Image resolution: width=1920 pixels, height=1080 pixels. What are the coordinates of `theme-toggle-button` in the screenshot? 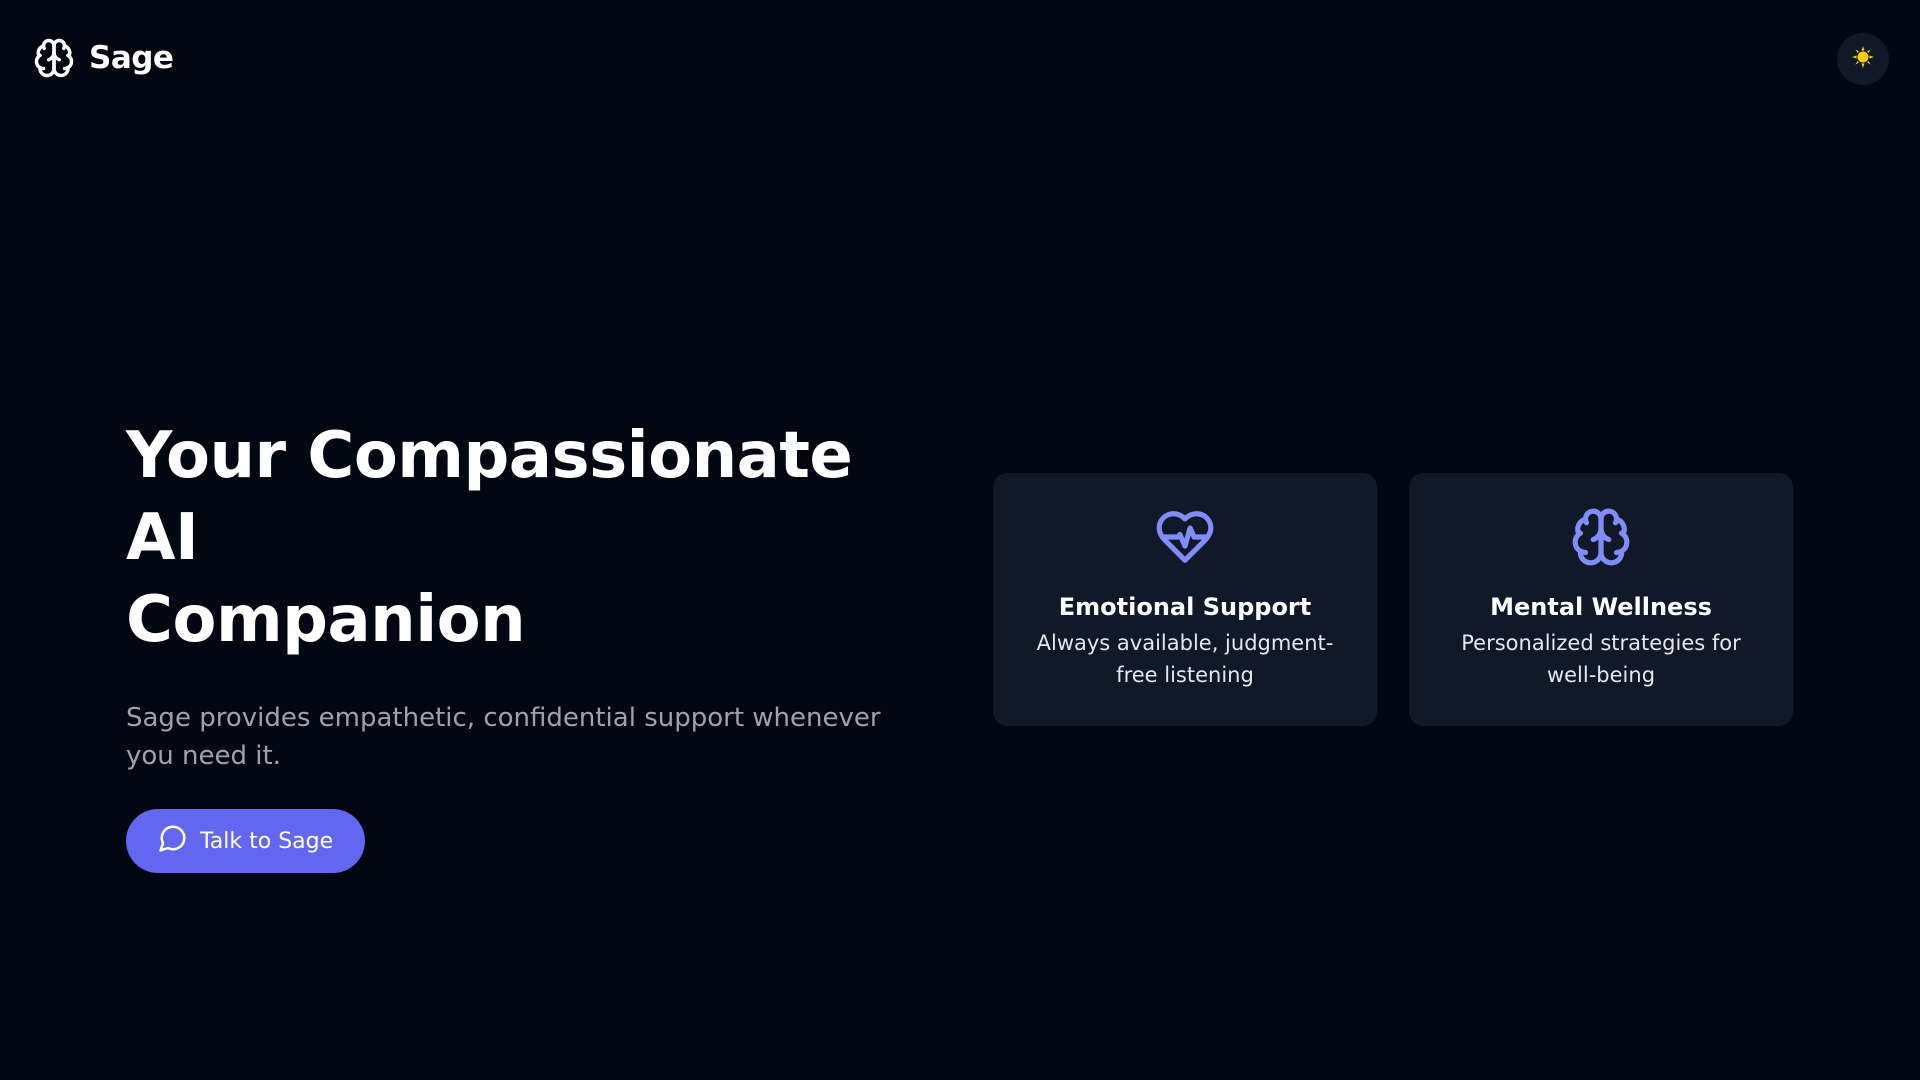 It's located at (1863, 59).